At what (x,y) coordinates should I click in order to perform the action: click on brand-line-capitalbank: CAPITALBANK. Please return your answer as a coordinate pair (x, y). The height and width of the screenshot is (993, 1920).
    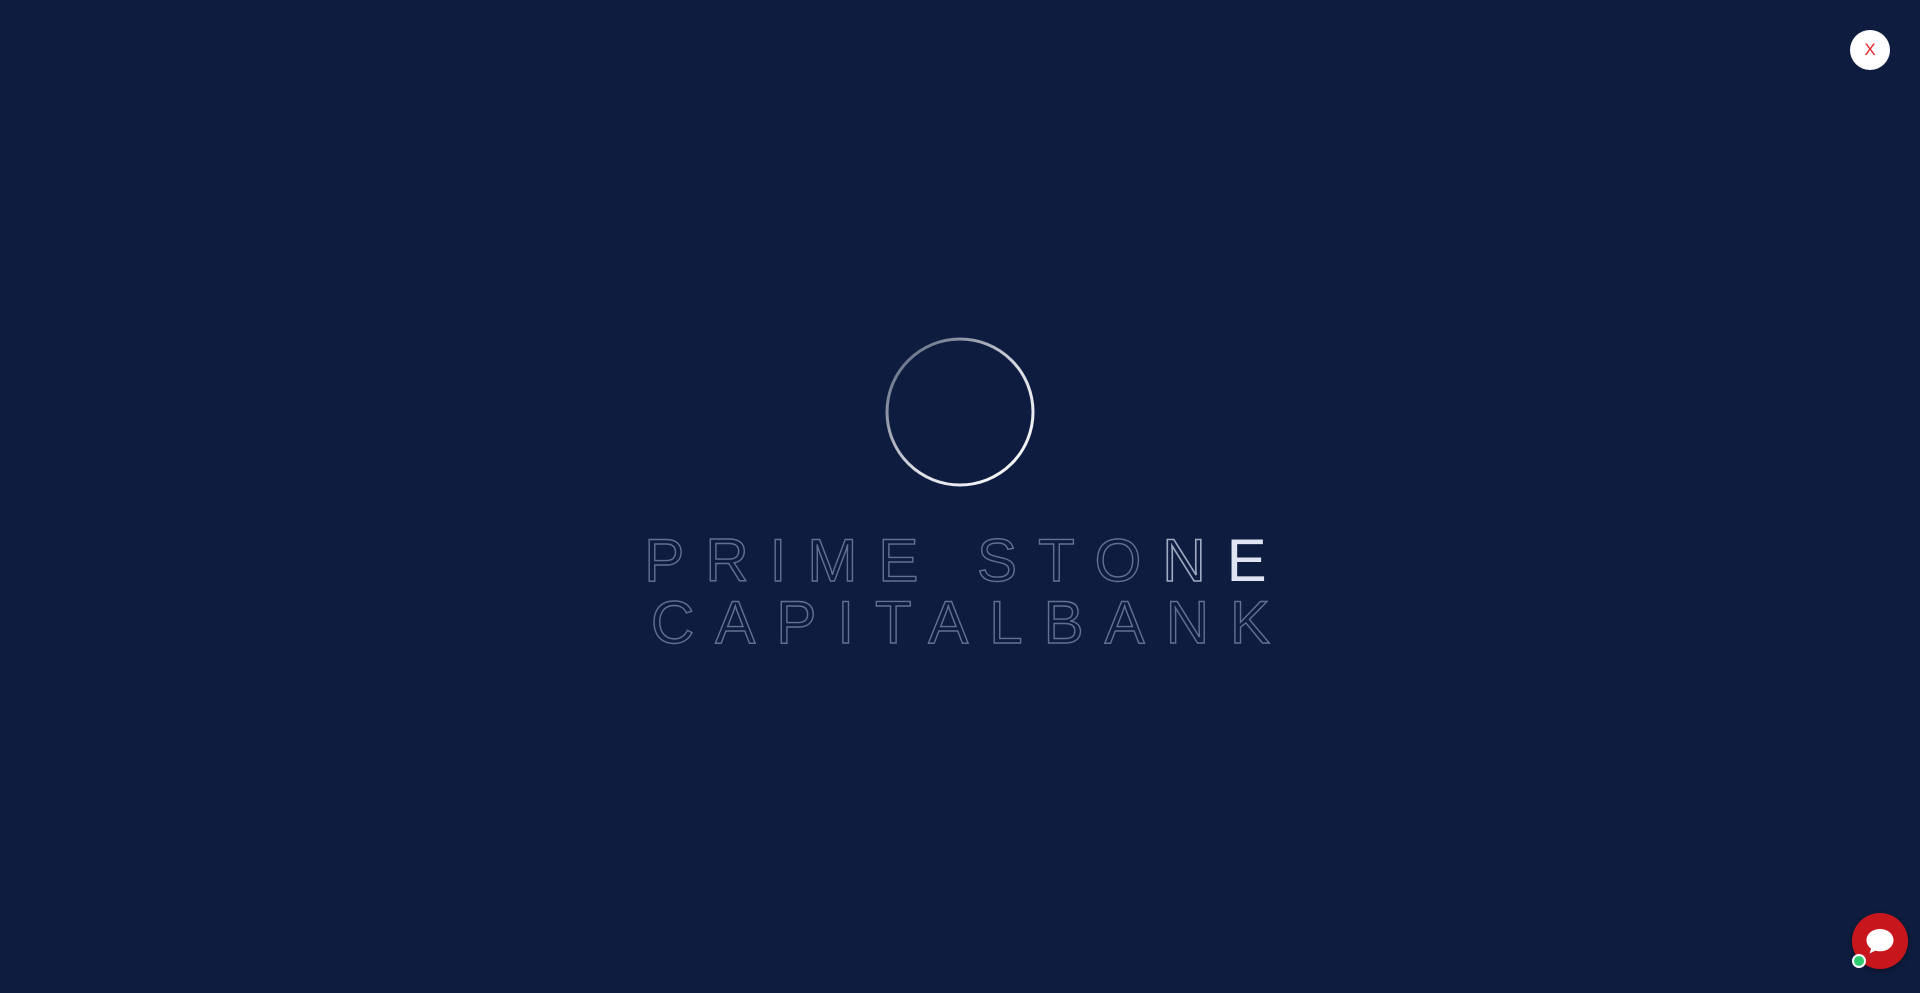
    Looking at the image, I should click on (971, 622).